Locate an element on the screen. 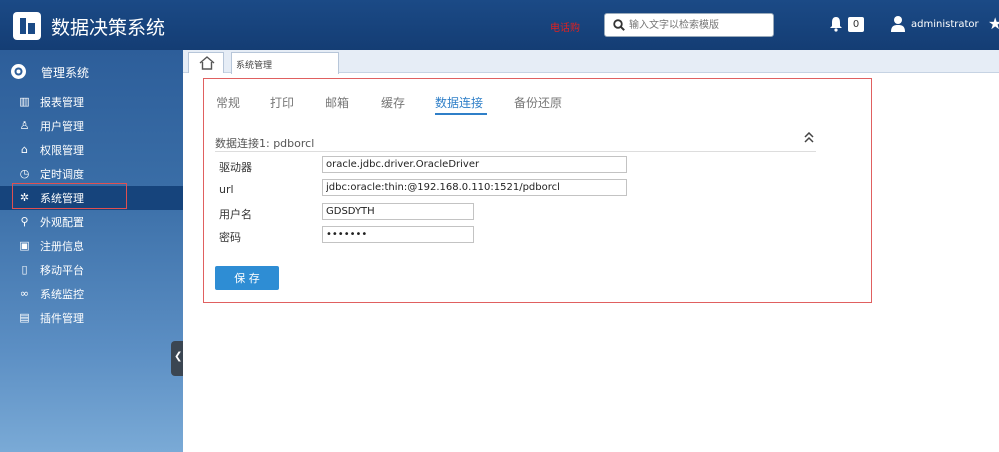 The image size is (999, 452). sidebar-item-label: 报表管理 is located at coordinates (62, 102).